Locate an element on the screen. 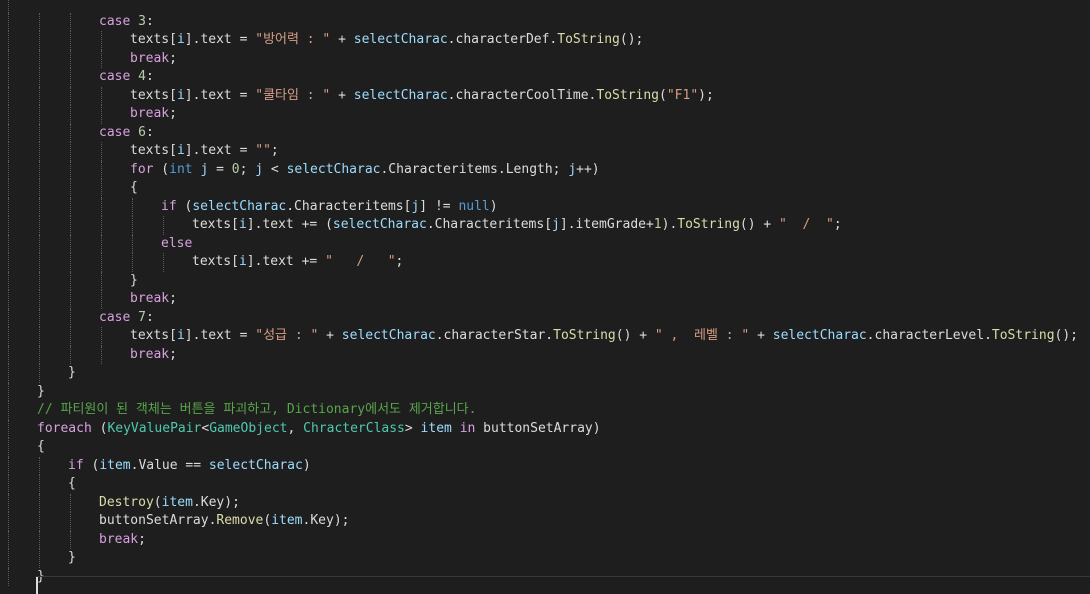 This screenshot has height=594, width=1090. code-token: null is located at coordinates (474, 206).